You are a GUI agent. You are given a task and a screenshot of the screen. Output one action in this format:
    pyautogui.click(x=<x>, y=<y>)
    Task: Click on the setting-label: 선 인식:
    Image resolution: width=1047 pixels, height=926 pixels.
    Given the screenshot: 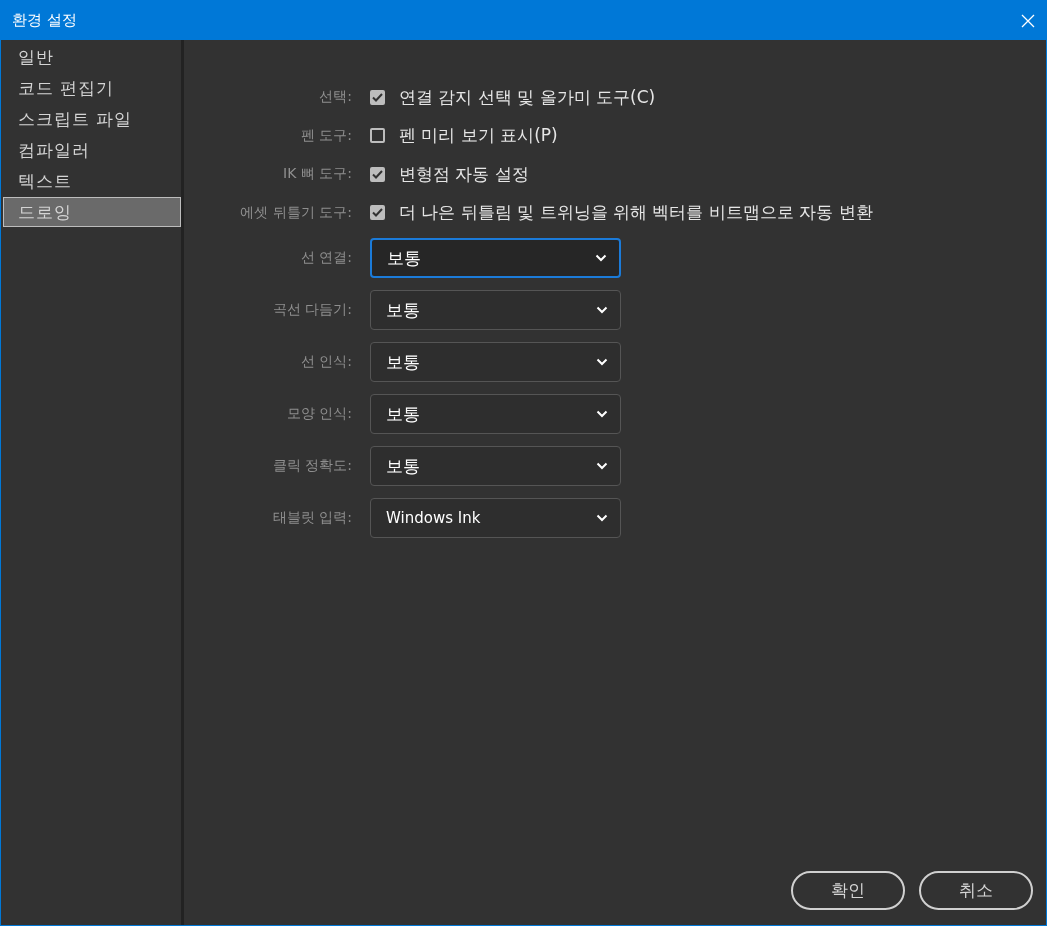 What is the action you would take?
    pyautogui.click(x=325, y=362)
    